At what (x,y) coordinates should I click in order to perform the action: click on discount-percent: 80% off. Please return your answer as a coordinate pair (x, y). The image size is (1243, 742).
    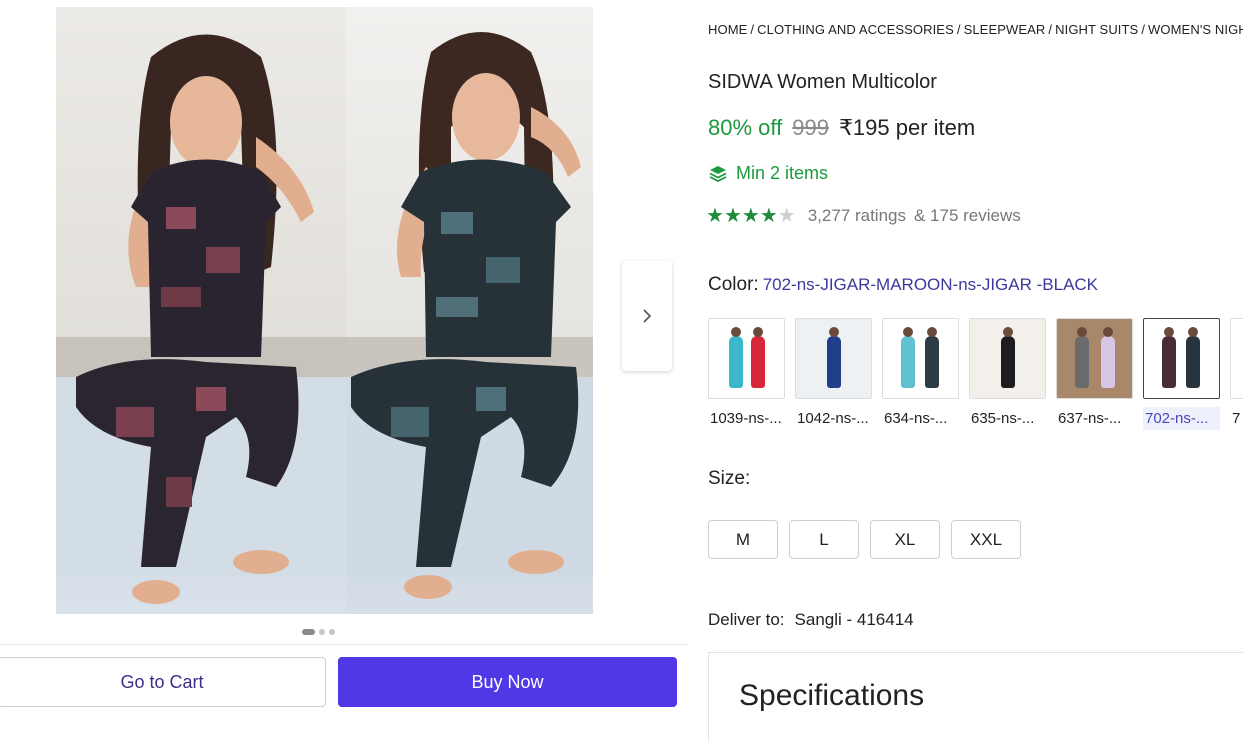
    Looking at the image, I should click on (745, 127).